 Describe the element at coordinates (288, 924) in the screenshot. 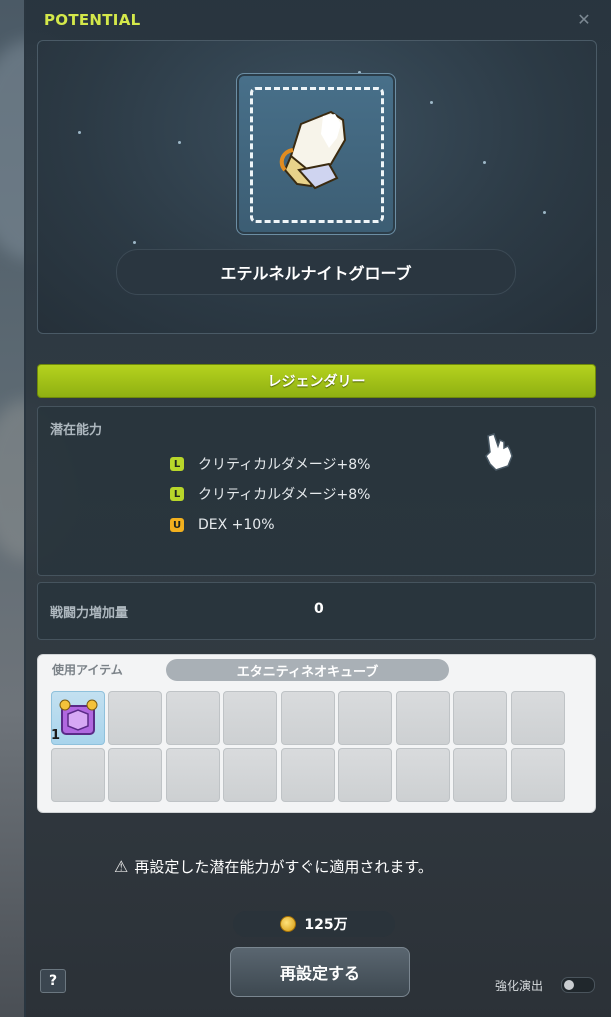

I see `coin-icon` at that location.